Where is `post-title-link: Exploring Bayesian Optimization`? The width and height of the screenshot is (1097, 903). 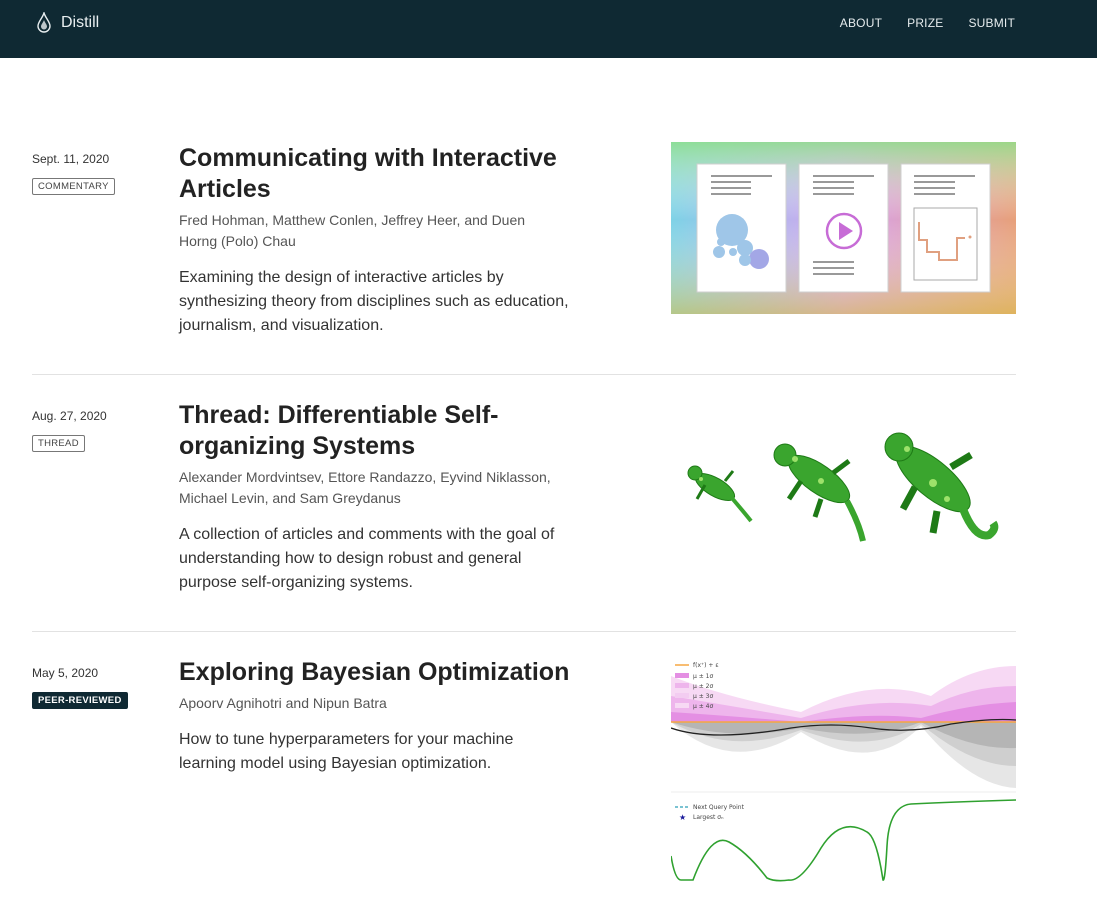 post-title-link: Exploring Bayesian Optimization is located at coordinates (384, 672).